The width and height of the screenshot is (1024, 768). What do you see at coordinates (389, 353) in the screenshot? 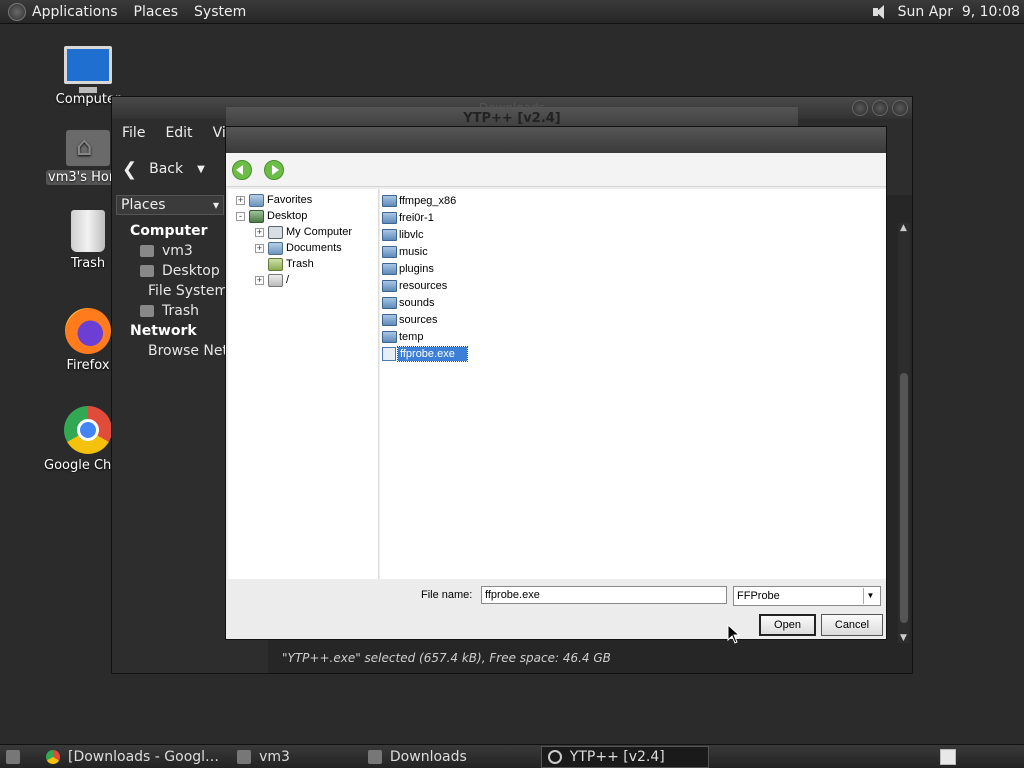
I see `executable-file-icon` at bounding box center [389, 353].